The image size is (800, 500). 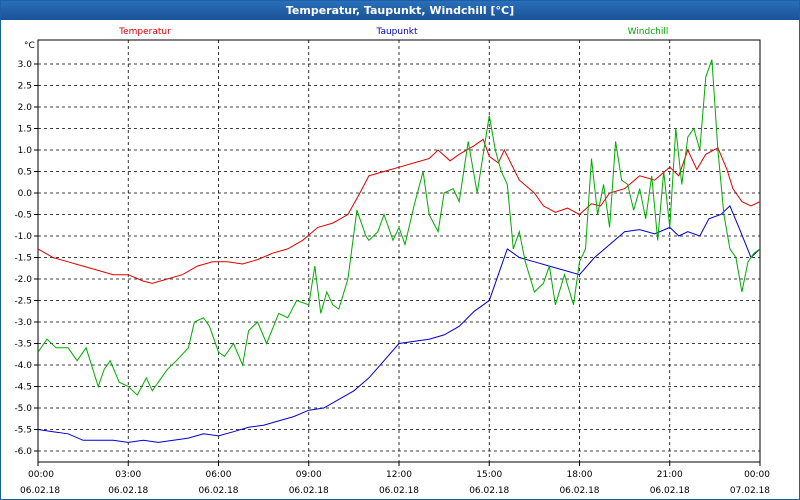 I want to click on y-tick-label: 3.0, so click(x=25, y=65).